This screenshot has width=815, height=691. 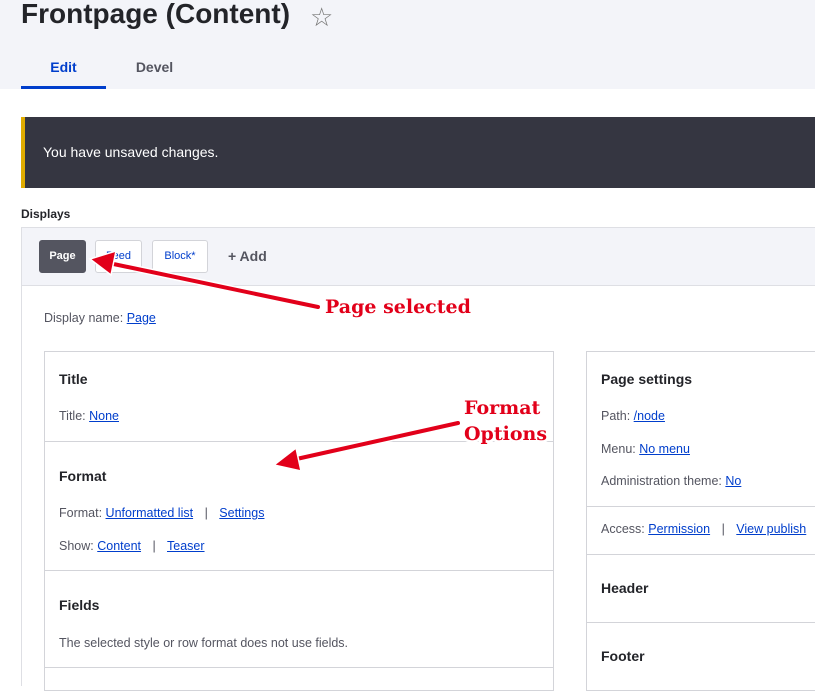 I want to click on format-row: Format: Unformatted list | Settings, so click(x=161, y=513).